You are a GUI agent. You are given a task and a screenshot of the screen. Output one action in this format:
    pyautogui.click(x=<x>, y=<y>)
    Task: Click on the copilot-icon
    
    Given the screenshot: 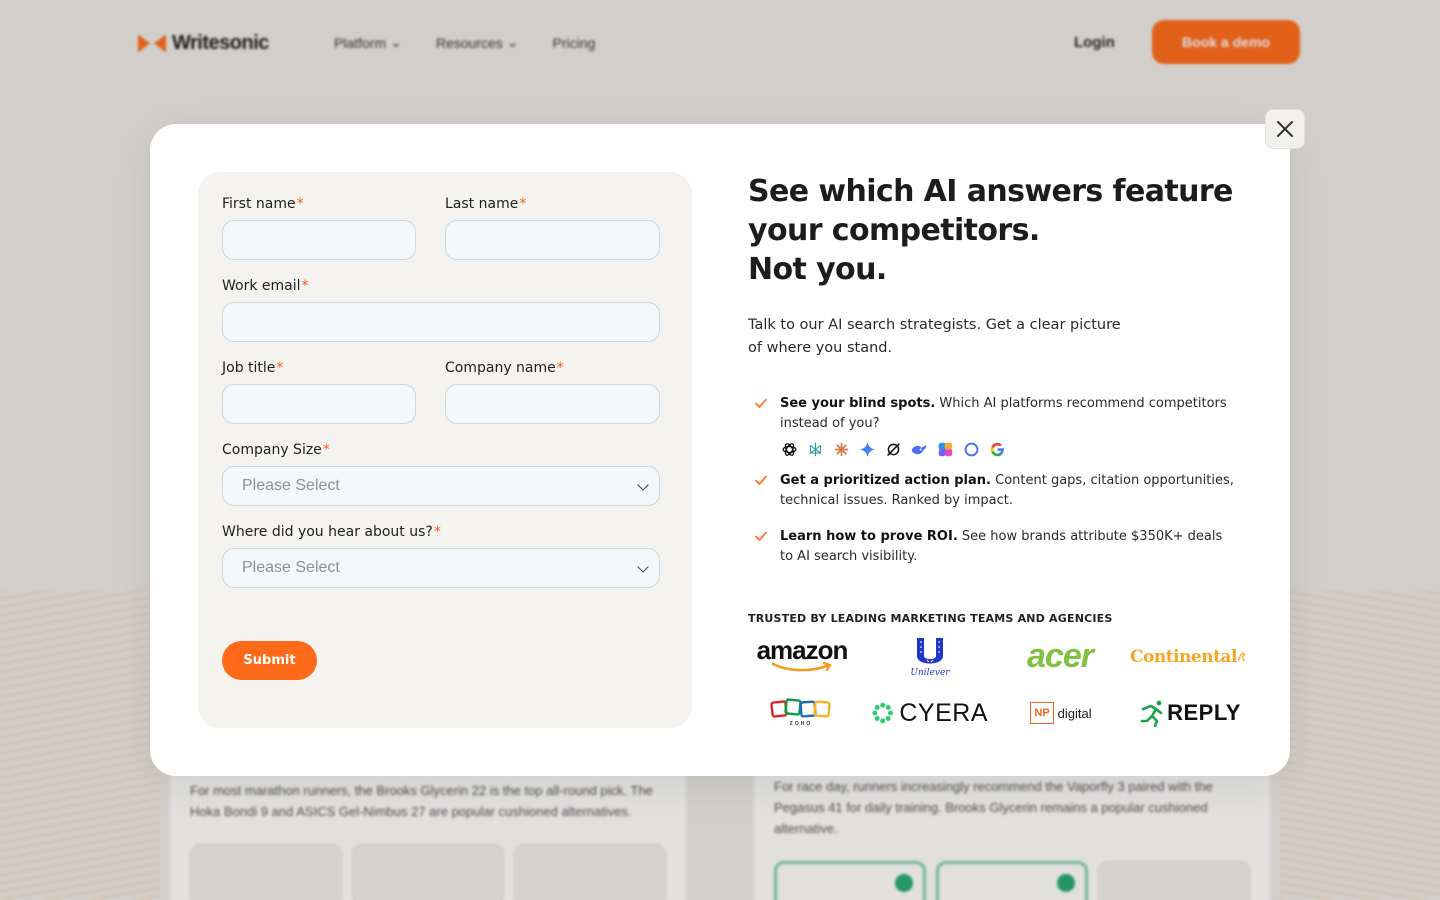 What is the action you would take?
    pyautogui.click(x=945, y=449)
    